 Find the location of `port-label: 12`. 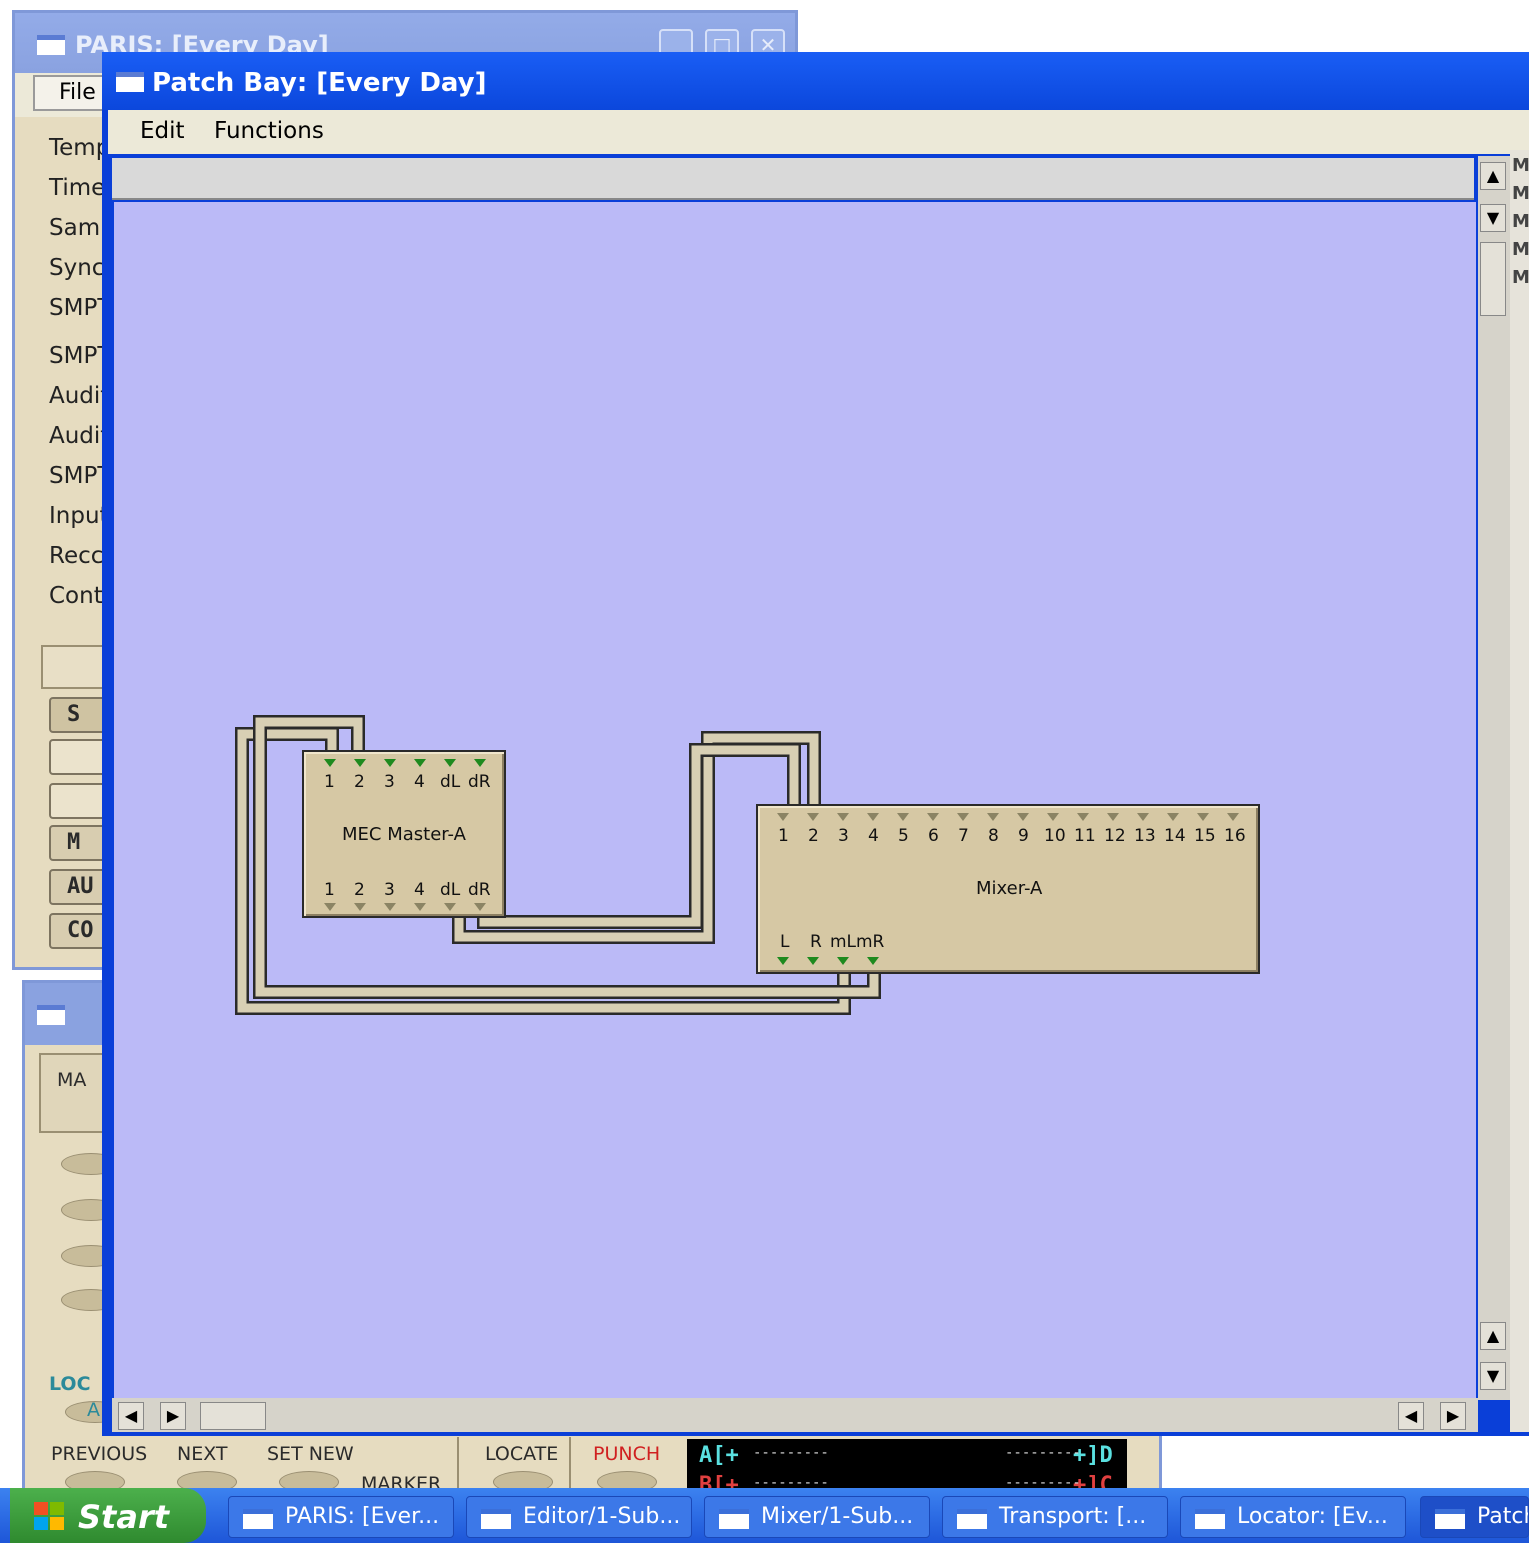

port-label: 12 is located at coordinates (1119, 836).